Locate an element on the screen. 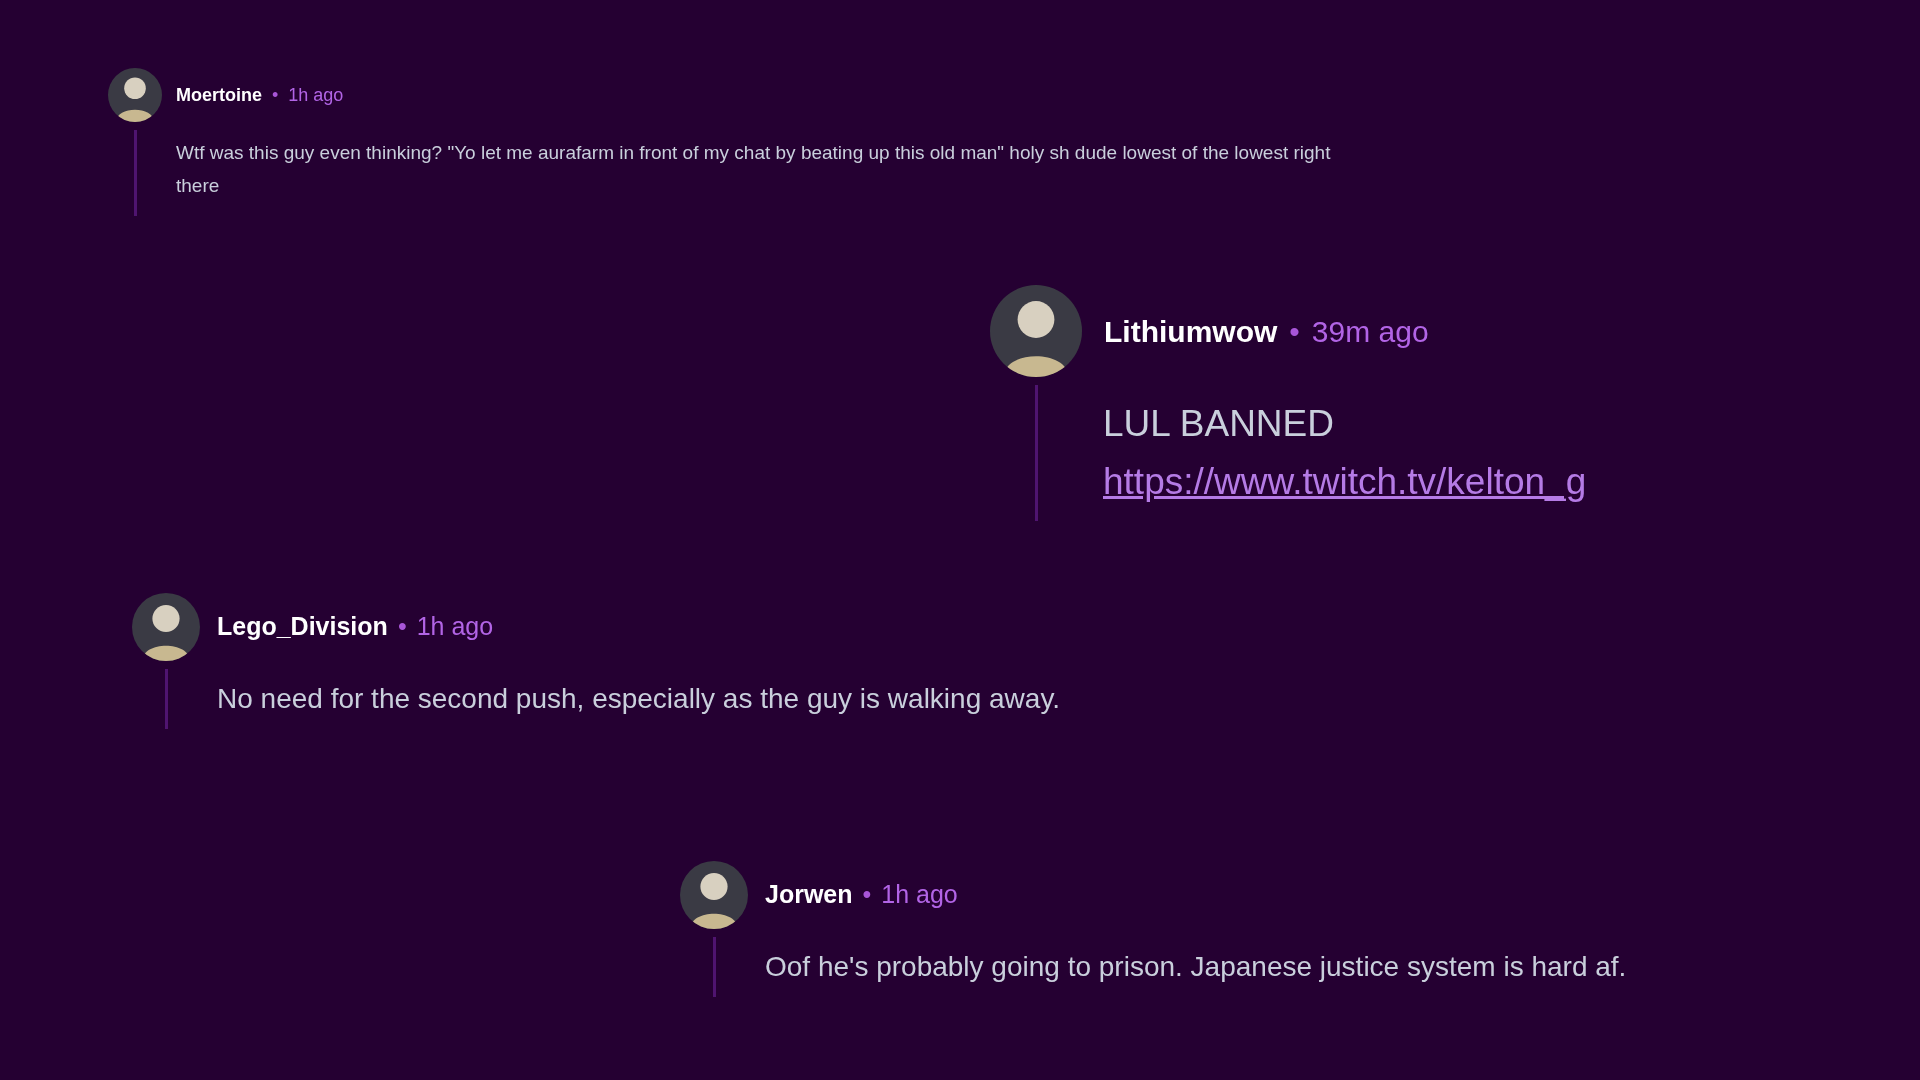  comment-text: Wtf was this guy even thinking? "Yo let me aurafarm in front of my chat by beating up this old man" holy sh dude lowest of the lowest right there is located at coordinates (754, 169).